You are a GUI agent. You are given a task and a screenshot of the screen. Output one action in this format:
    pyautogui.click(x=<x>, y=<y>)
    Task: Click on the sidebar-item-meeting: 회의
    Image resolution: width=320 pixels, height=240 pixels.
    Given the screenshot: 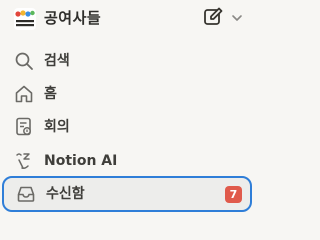 What is the action you would take?
    pyautogui.click(x=129, y=127)
    